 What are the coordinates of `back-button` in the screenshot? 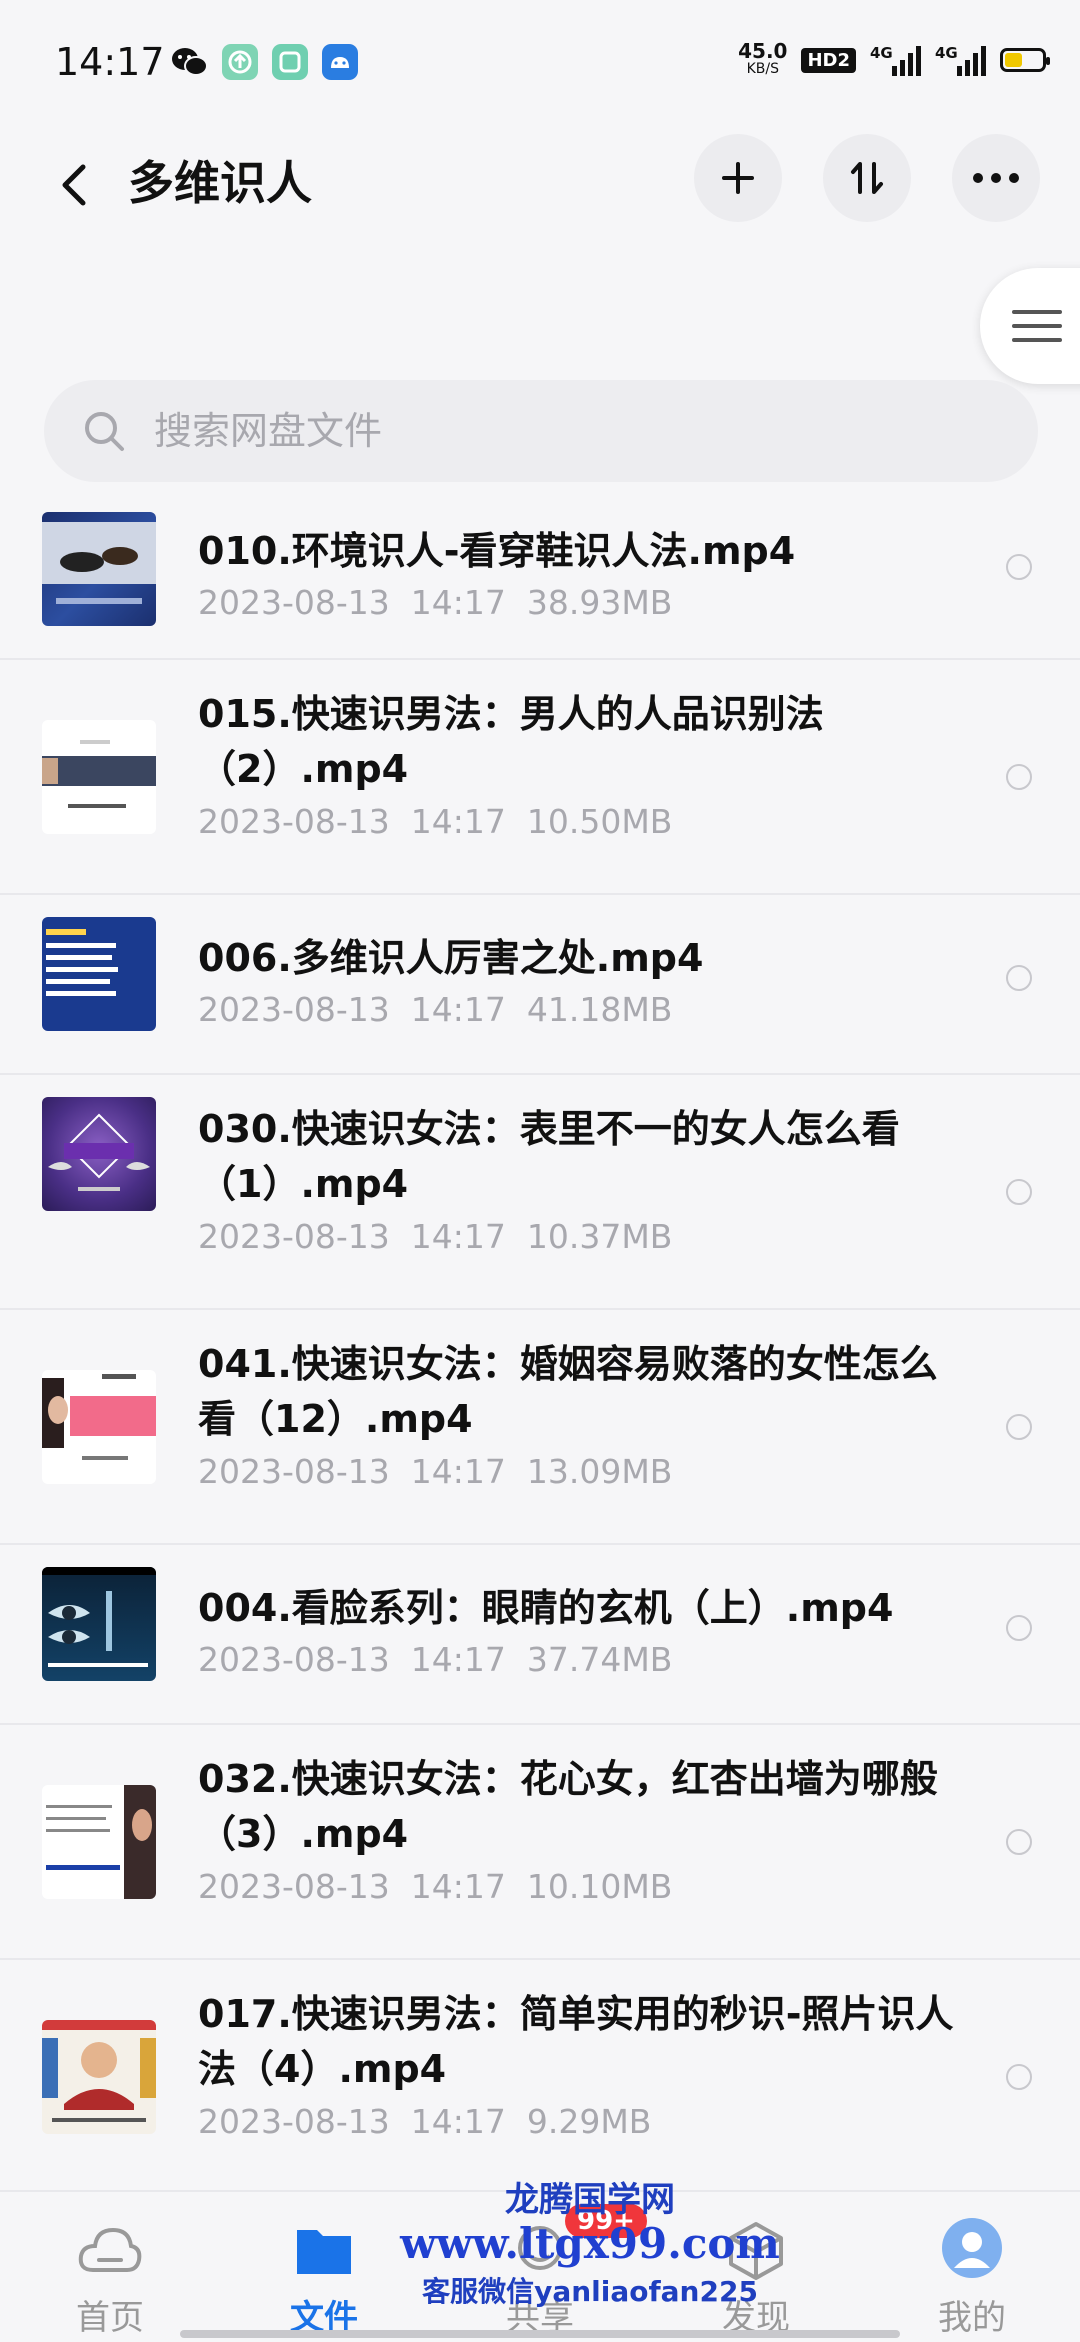 It's located at (74, 185).